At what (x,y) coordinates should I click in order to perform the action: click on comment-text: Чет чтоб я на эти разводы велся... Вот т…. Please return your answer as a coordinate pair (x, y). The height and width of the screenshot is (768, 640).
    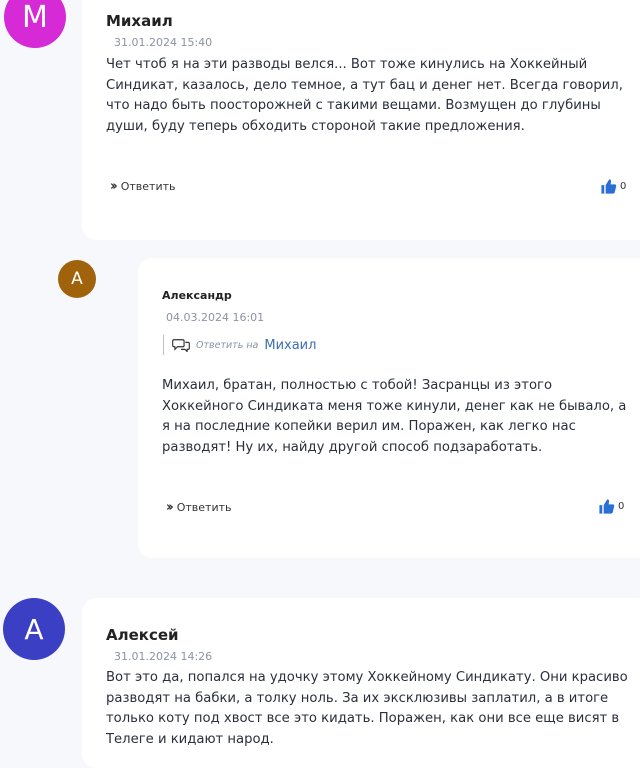
    Looking at the image, I should click on (364, 95).